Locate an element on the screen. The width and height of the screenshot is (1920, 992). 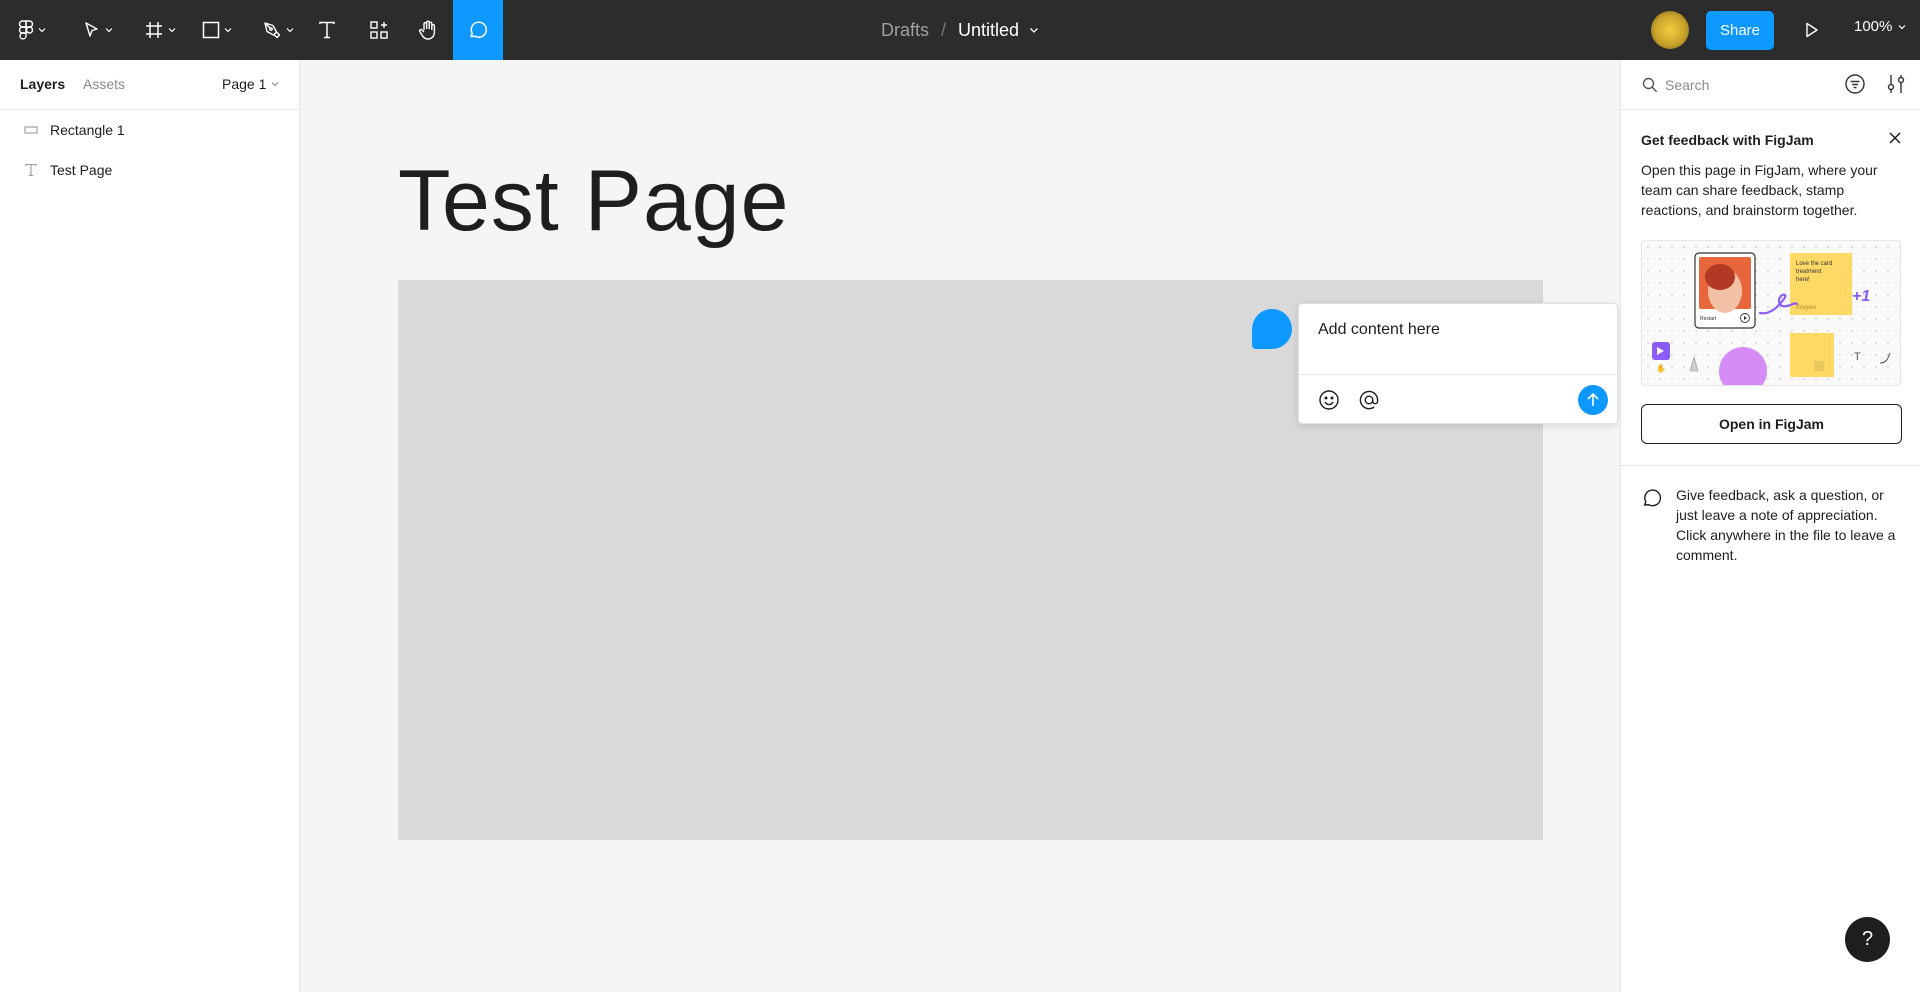
layer-row: Test Page is located at coordinates (149, 170).